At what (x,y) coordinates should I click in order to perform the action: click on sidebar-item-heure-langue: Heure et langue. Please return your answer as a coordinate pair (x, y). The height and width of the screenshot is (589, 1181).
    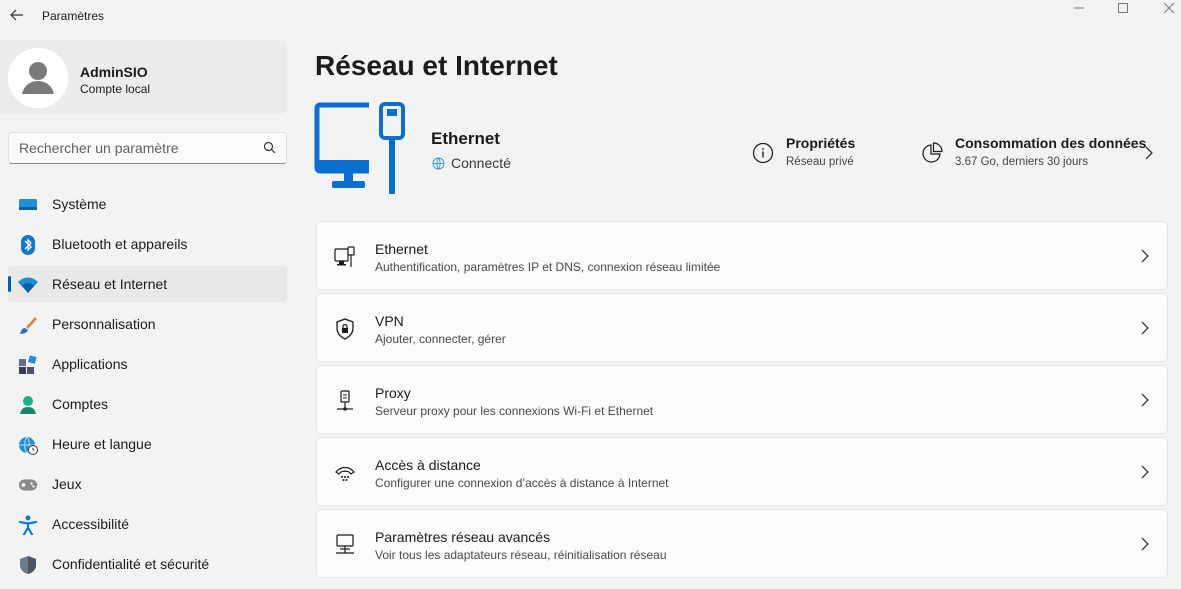
    Looking at the image, I should click on (147, 444).